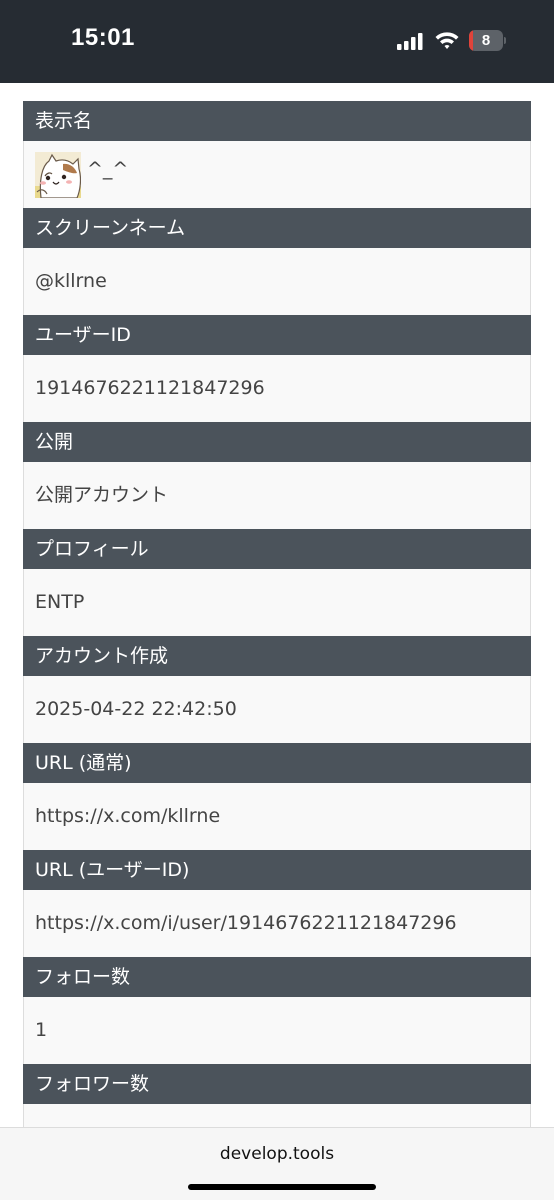 This screenshot has height=1200, width=554. What do you see at coordinates (277, 656) in the screenshot?
I see `created-at-label: アカウント作成` at bounding box center [277, 656].